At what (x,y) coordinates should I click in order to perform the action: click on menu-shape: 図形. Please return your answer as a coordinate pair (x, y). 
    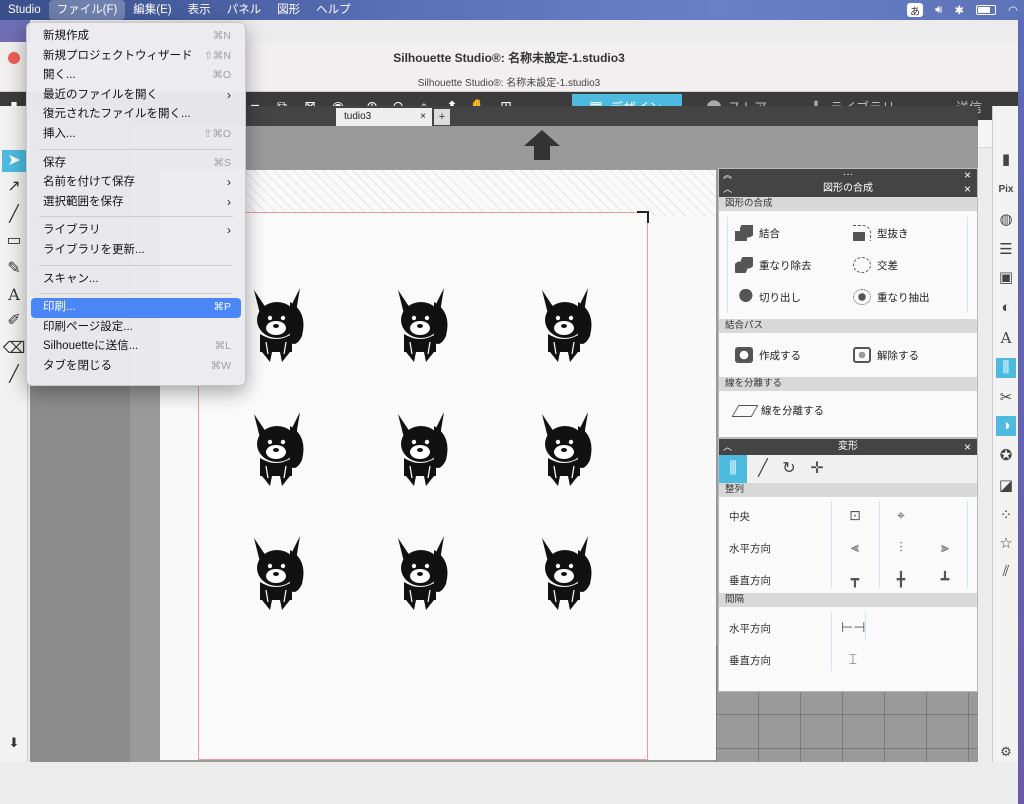
    Looking at the image, I should click on (288, 10).